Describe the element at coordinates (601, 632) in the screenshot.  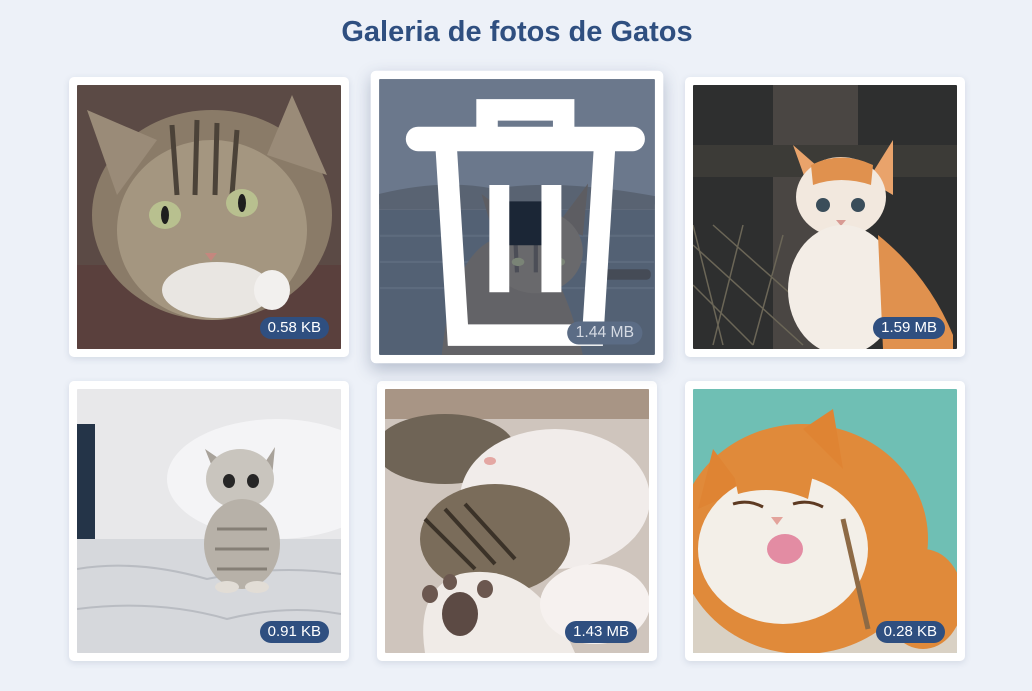
I see `file-size-badge: 1.43 MB` at that location.